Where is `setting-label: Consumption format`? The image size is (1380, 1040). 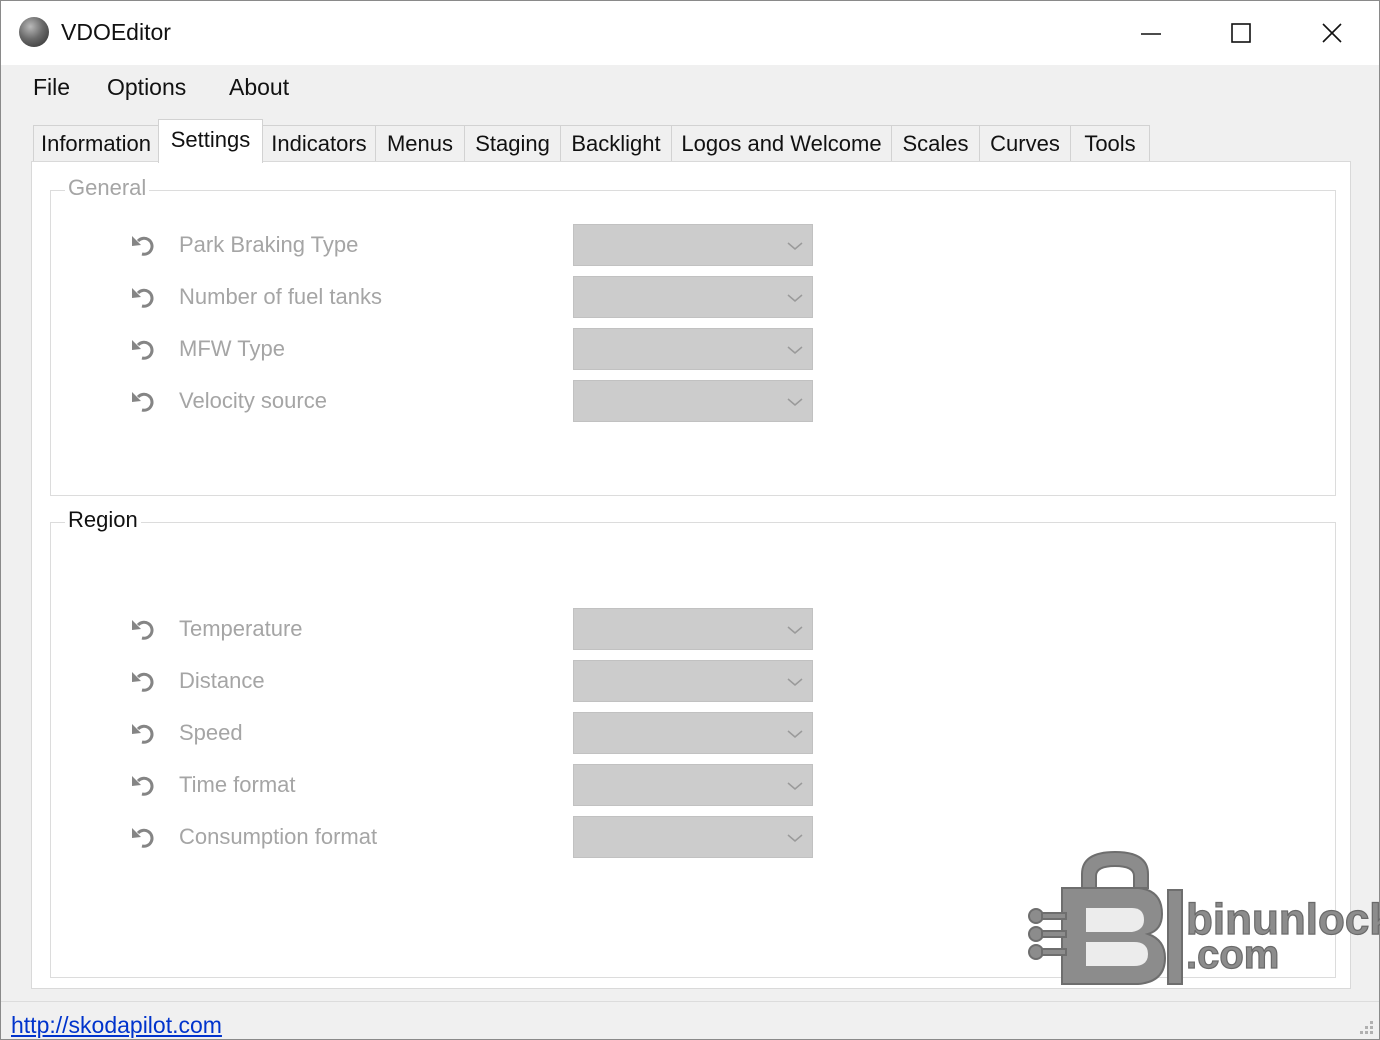 setting-label: Consumption format is located at coordinates (278, 836).